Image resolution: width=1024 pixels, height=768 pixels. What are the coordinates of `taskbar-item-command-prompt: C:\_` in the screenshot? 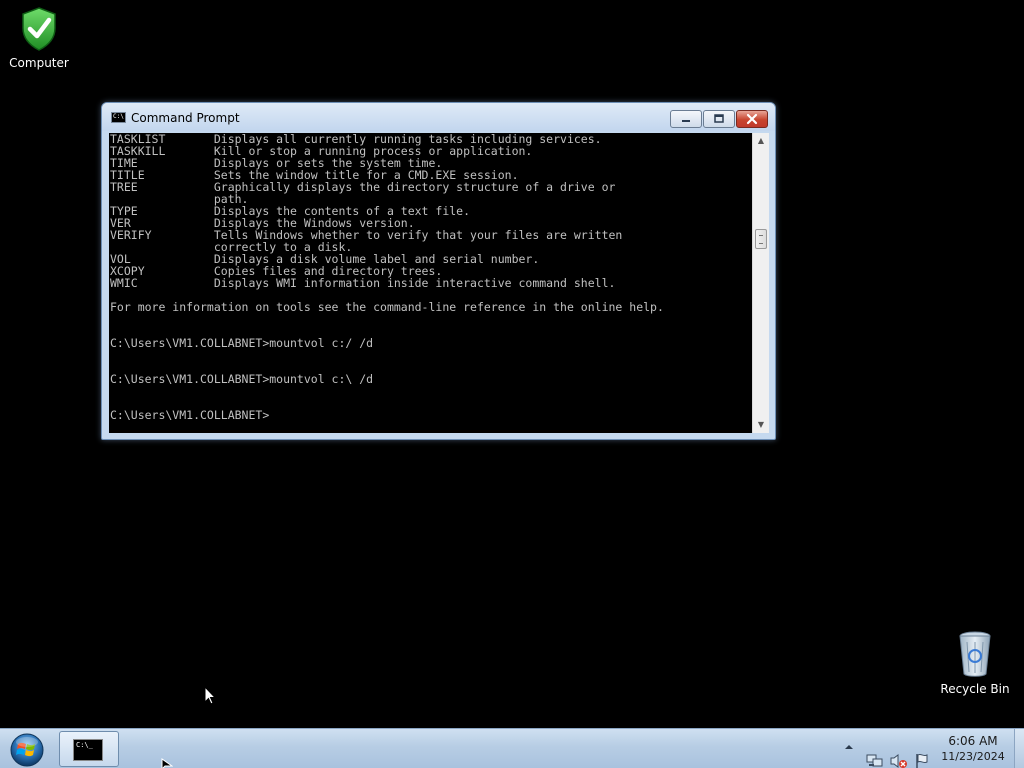 It's located at (89, 749).